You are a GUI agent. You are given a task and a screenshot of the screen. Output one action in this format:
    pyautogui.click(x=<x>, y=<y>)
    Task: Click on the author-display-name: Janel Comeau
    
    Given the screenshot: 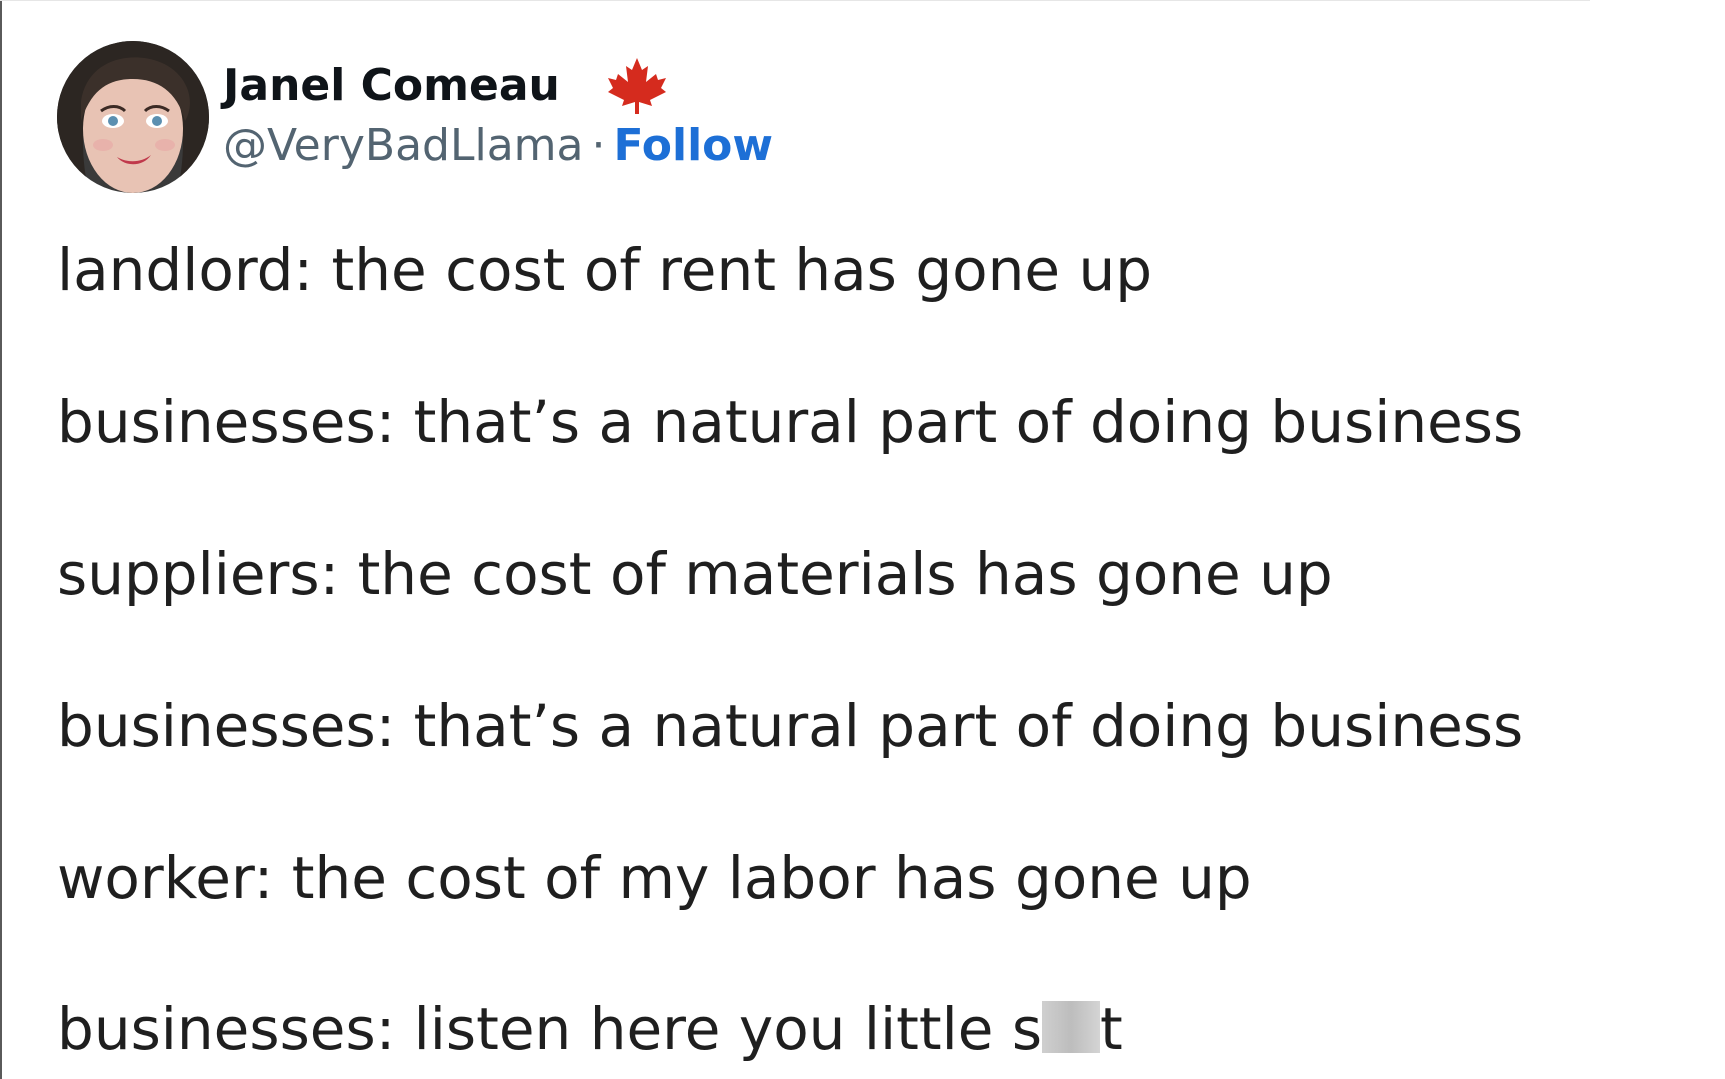 What is the action you would take?
    pyautogui.click(x=391, y=86)
    